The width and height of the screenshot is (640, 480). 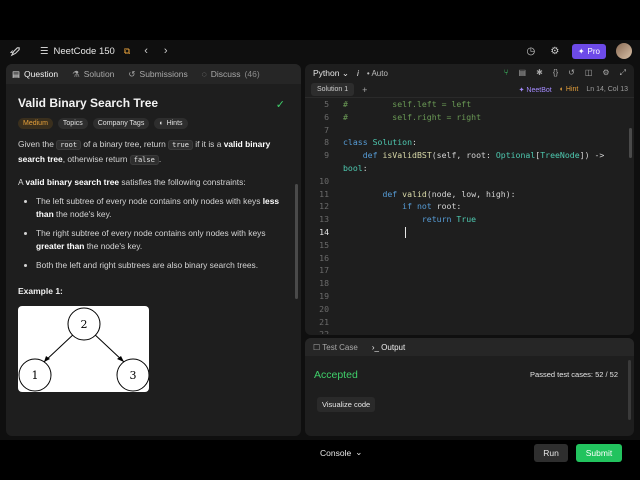 What do you see at coordinates (72, 123) in the screenshot?
I see `topics-tag: Topics` at bounding box center [72, 123].